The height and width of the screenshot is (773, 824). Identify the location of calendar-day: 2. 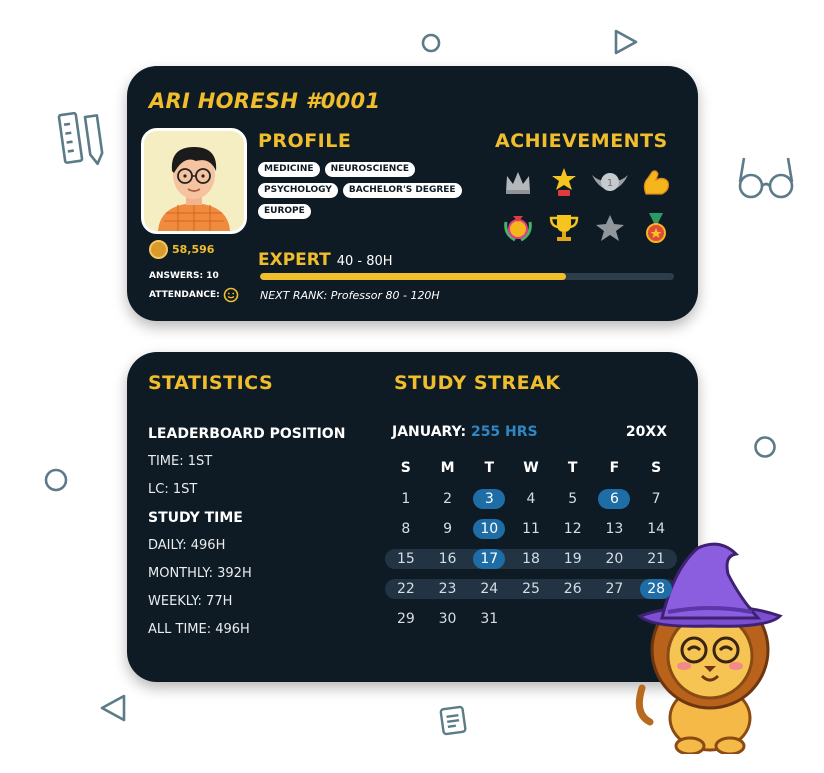
(448, 499).